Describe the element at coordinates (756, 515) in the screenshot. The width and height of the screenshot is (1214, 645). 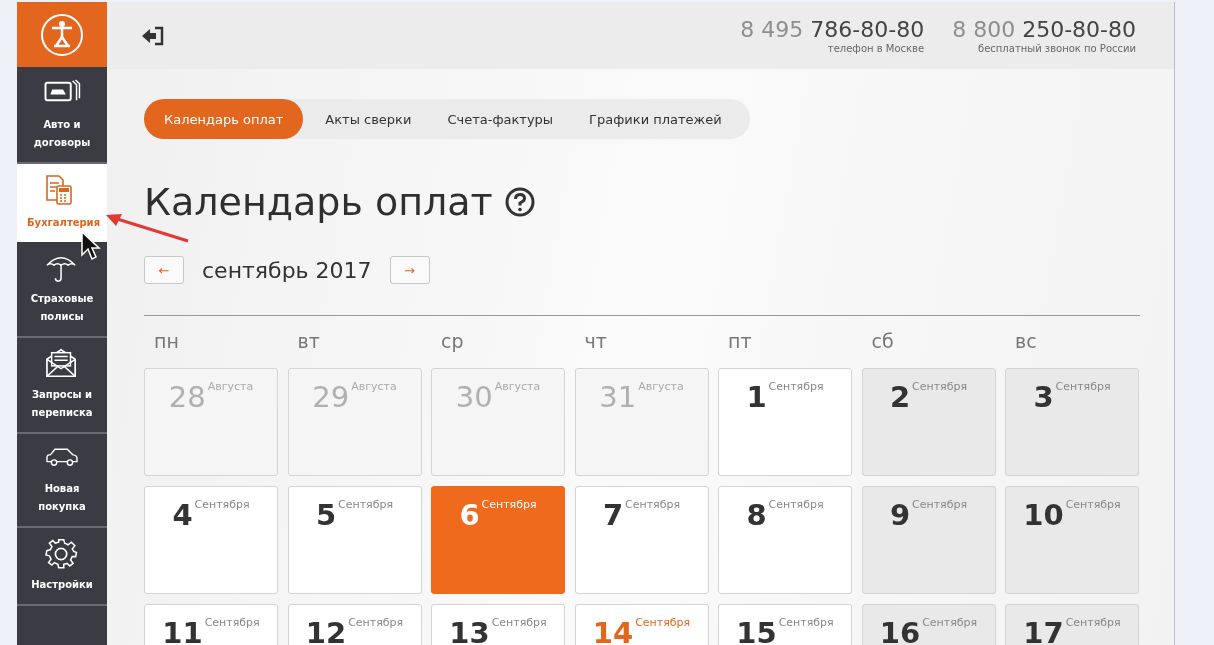
I see `day-number: 8` at that location.